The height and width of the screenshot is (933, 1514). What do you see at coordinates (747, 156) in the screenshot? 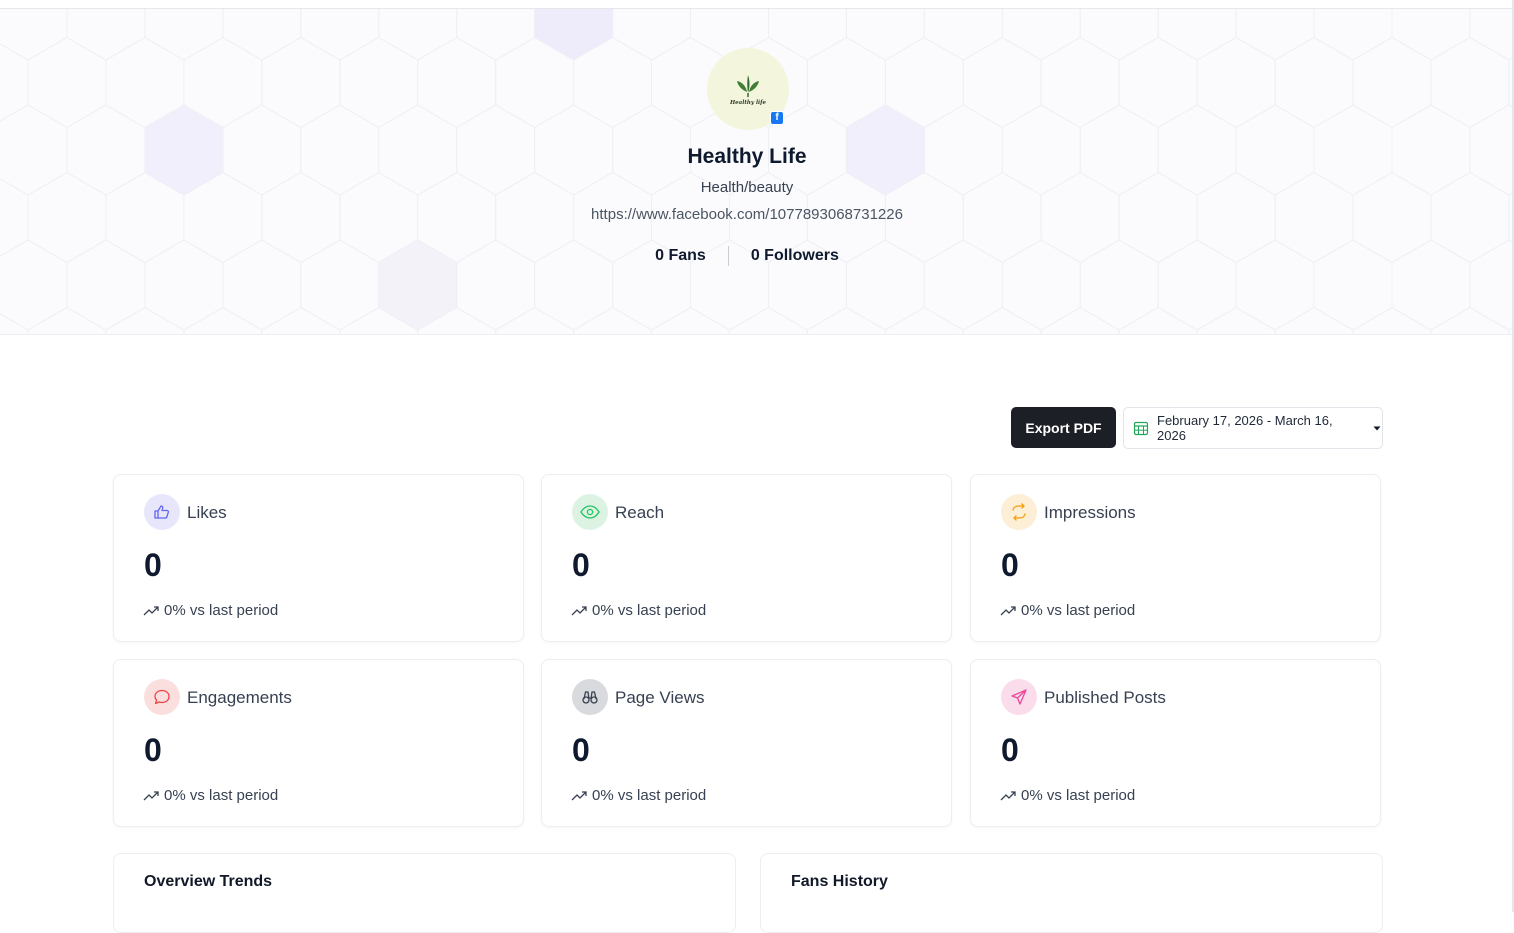
I see `page-title: Healthy Life` at bounding box center [747, 156].